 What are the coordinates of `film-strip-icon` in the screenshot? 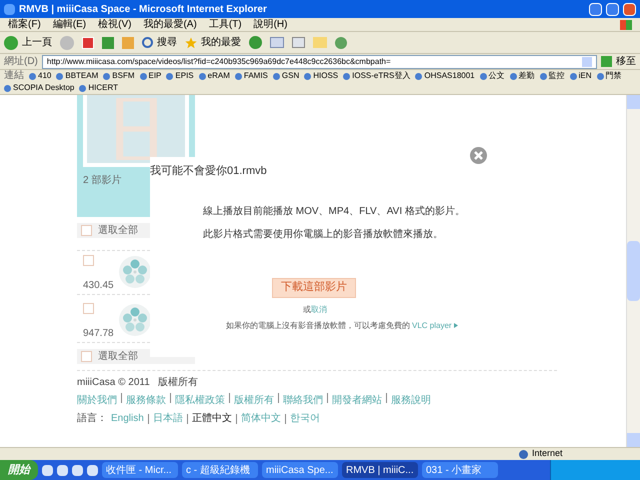 It's located at (136, 129).